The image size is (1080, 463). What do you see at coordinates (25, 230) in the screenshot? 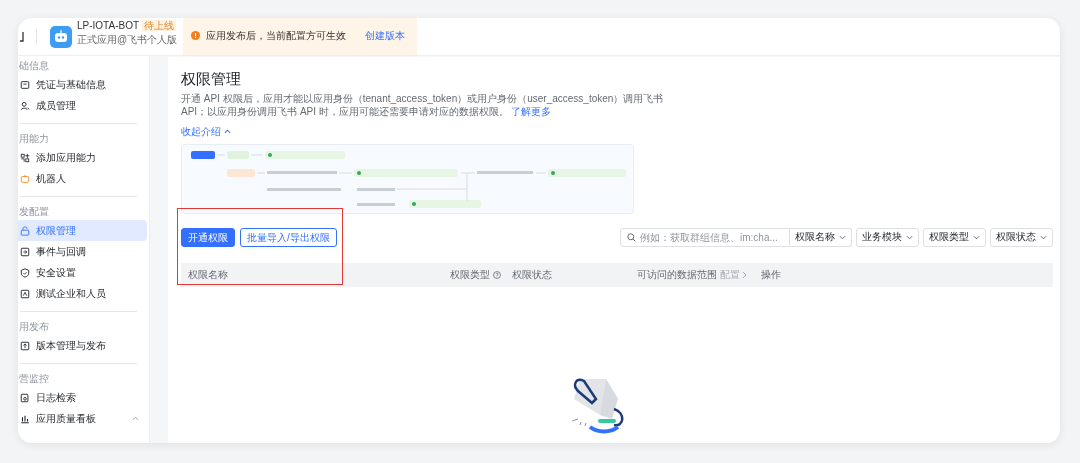
I see `lock-icon` at bounding box center [25, 230].